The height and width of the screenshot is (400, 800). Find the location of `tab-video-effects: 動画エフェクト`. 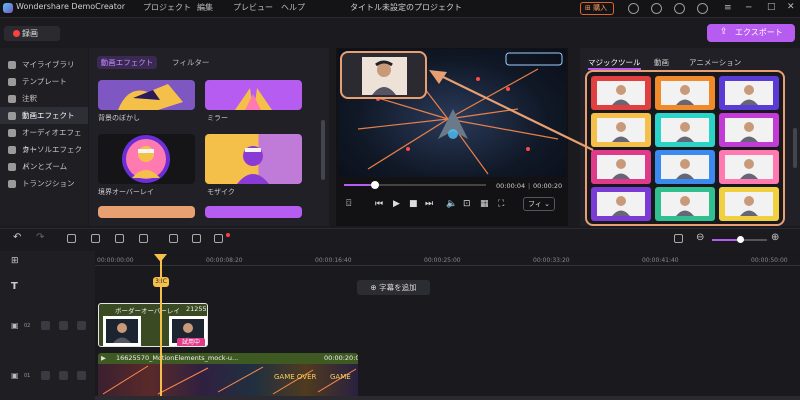

tab-video-effects: 動画エフェクト is located at coordinates (127, 62).